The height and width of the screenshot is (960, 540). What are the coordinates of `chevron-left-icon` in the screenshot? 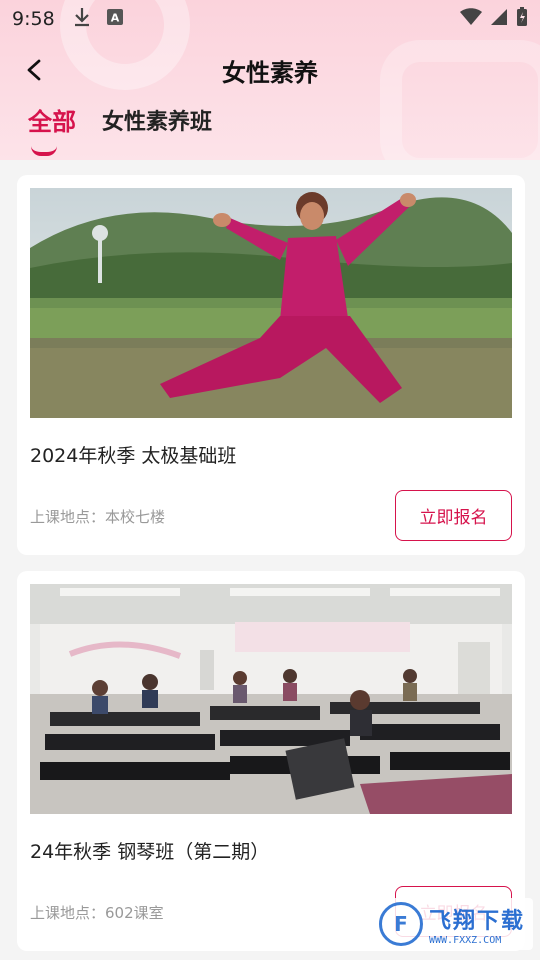 It's located at (34, 70).